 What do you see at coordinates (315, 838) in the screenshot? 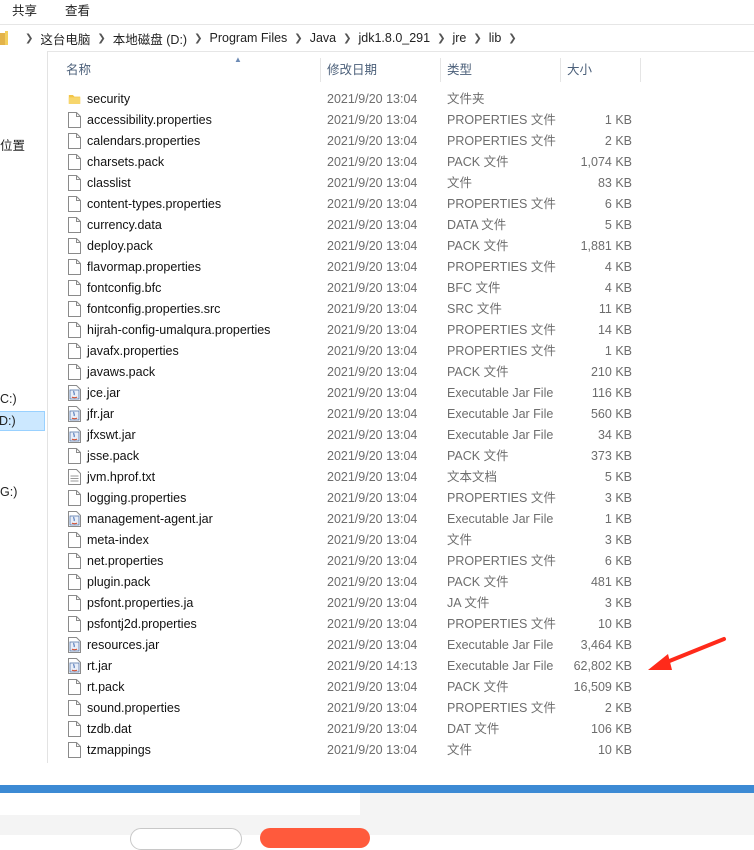
I see `primary-button` at bounding box center [315, 838].